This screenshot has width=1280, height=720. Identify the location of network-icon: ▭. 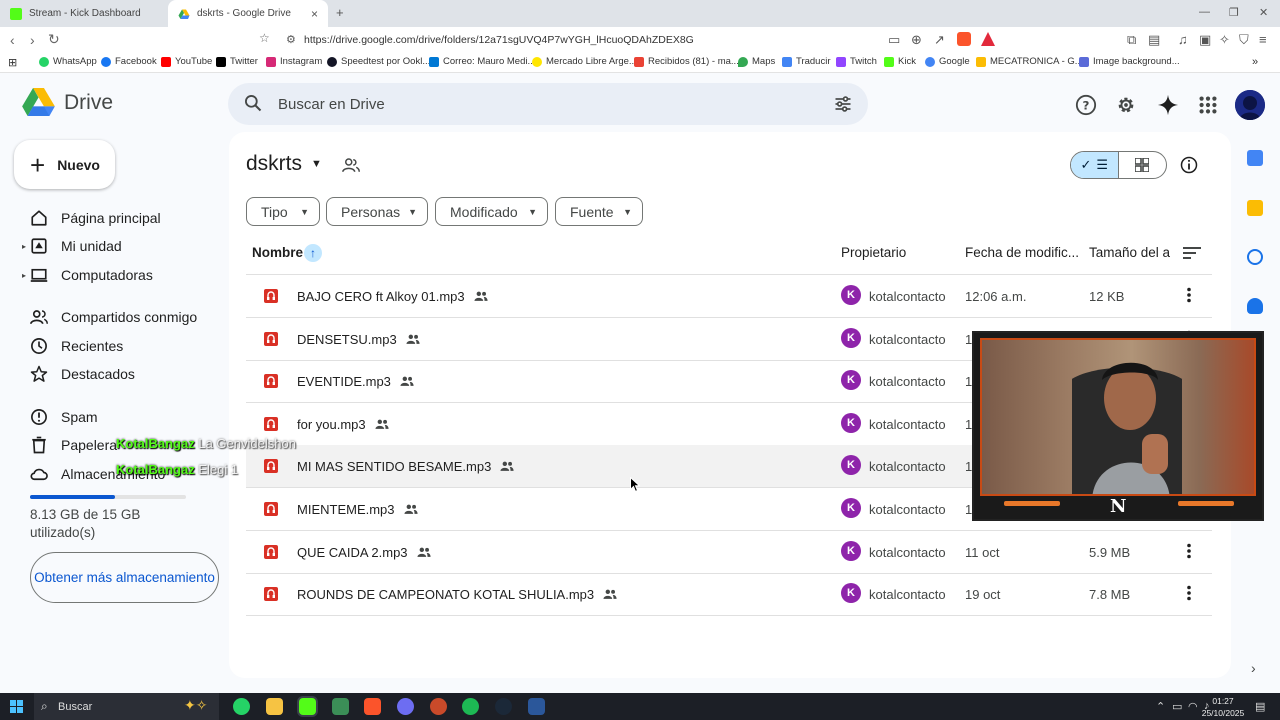
(1177, 706).